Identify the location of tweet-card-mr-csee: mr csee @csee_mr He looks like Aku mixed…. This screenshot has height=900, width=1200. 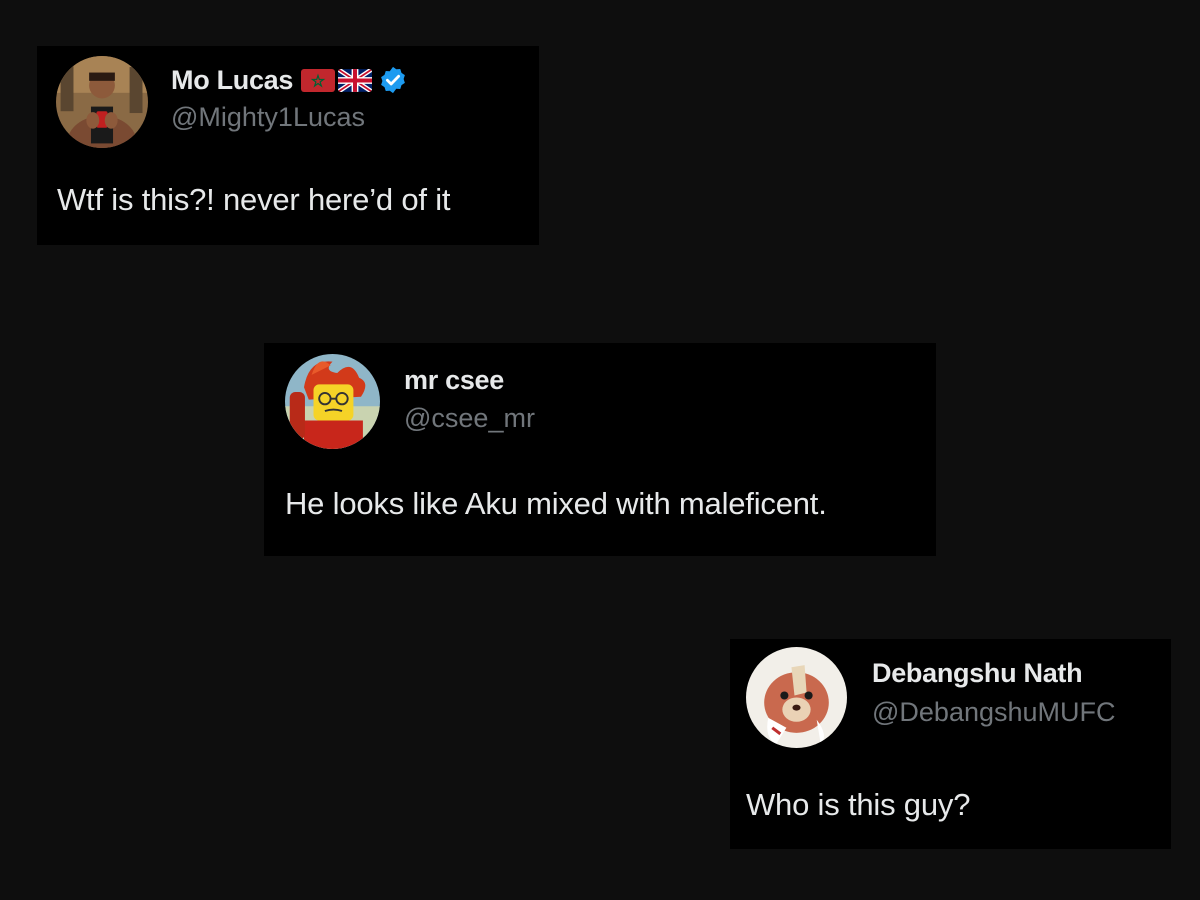
(600, 449).